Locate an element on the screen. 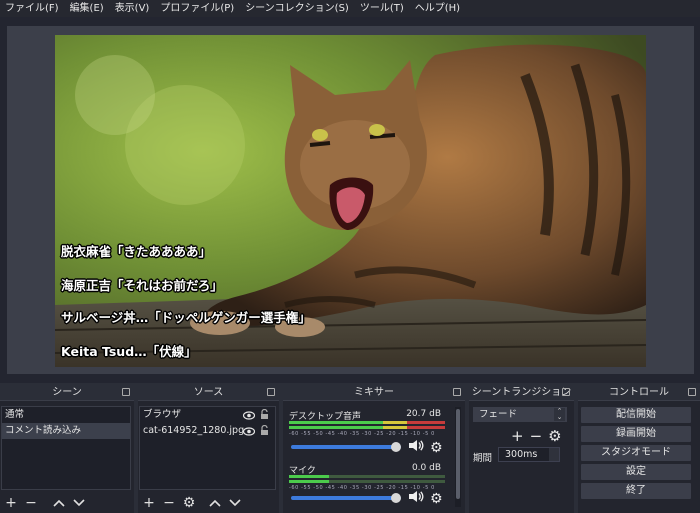  transition-select: フェード ⌃ ⌄ is located at coordinates (520, 414).